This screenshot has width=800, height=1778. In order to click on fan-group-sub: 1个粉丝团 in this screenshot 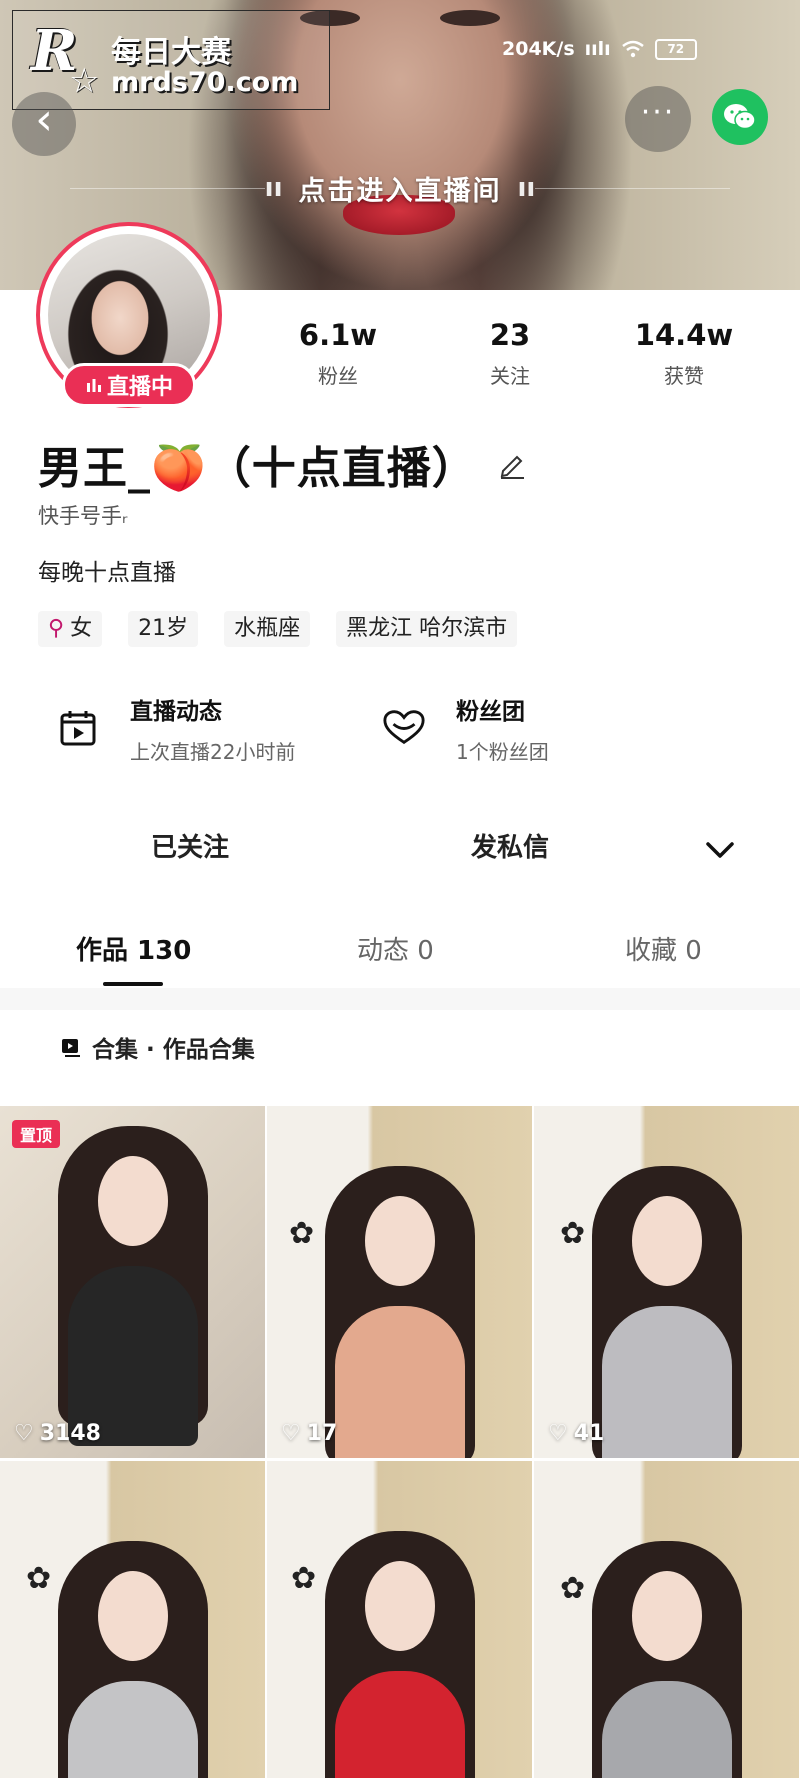, I will do `click(502, 751)`.